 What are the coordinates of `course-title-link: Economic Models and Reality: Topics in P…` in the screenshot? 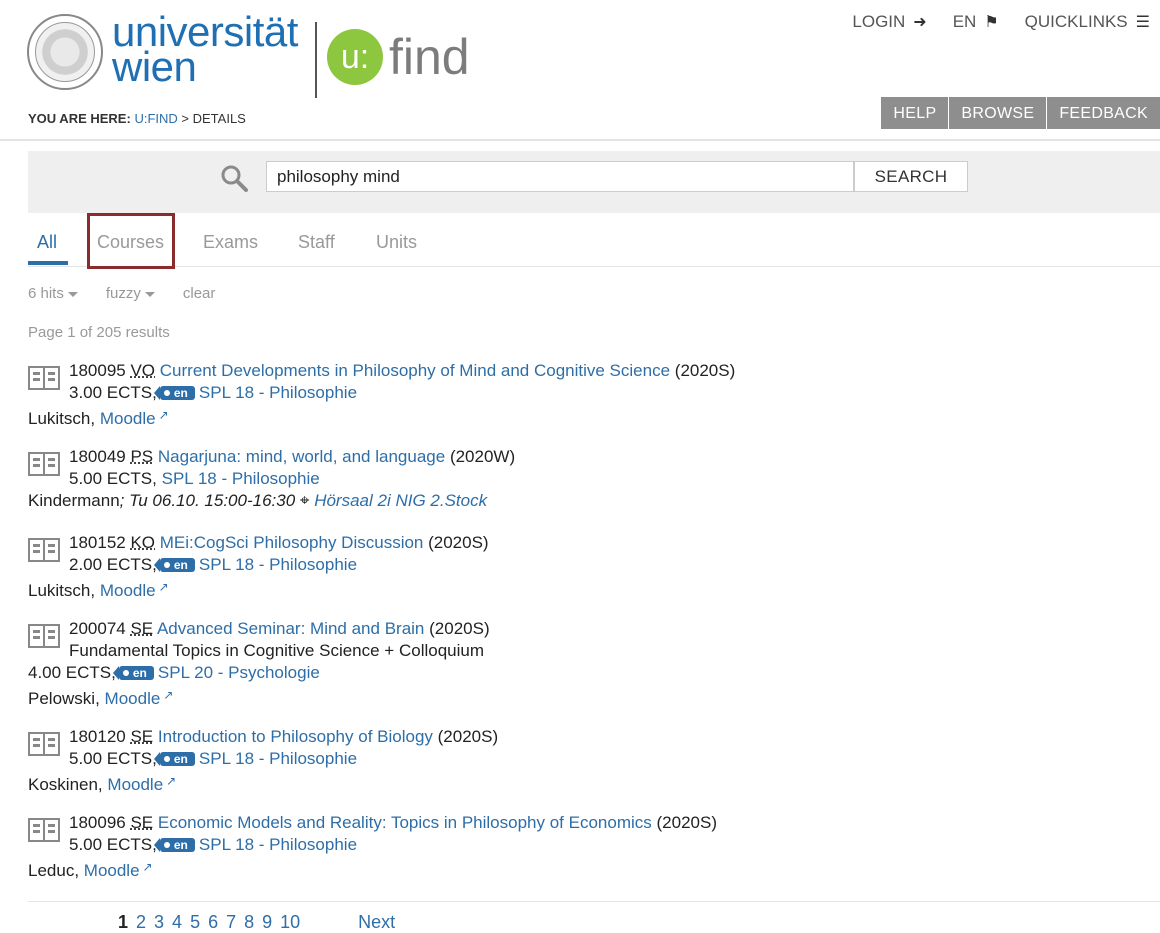 It's located at (405, 822).